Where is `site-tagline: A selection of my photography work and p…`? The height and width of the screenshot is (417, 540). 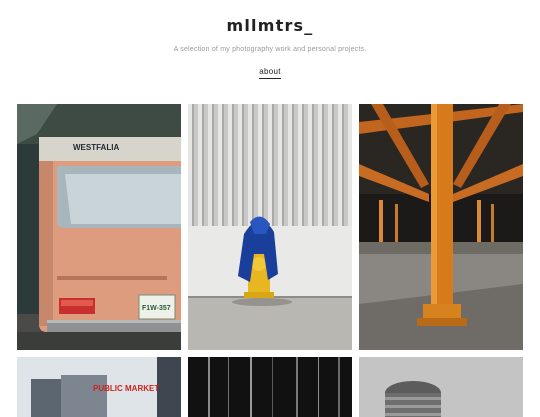
site-tagline: A selection of my photography work and p… is located at coordinates (270, 49).